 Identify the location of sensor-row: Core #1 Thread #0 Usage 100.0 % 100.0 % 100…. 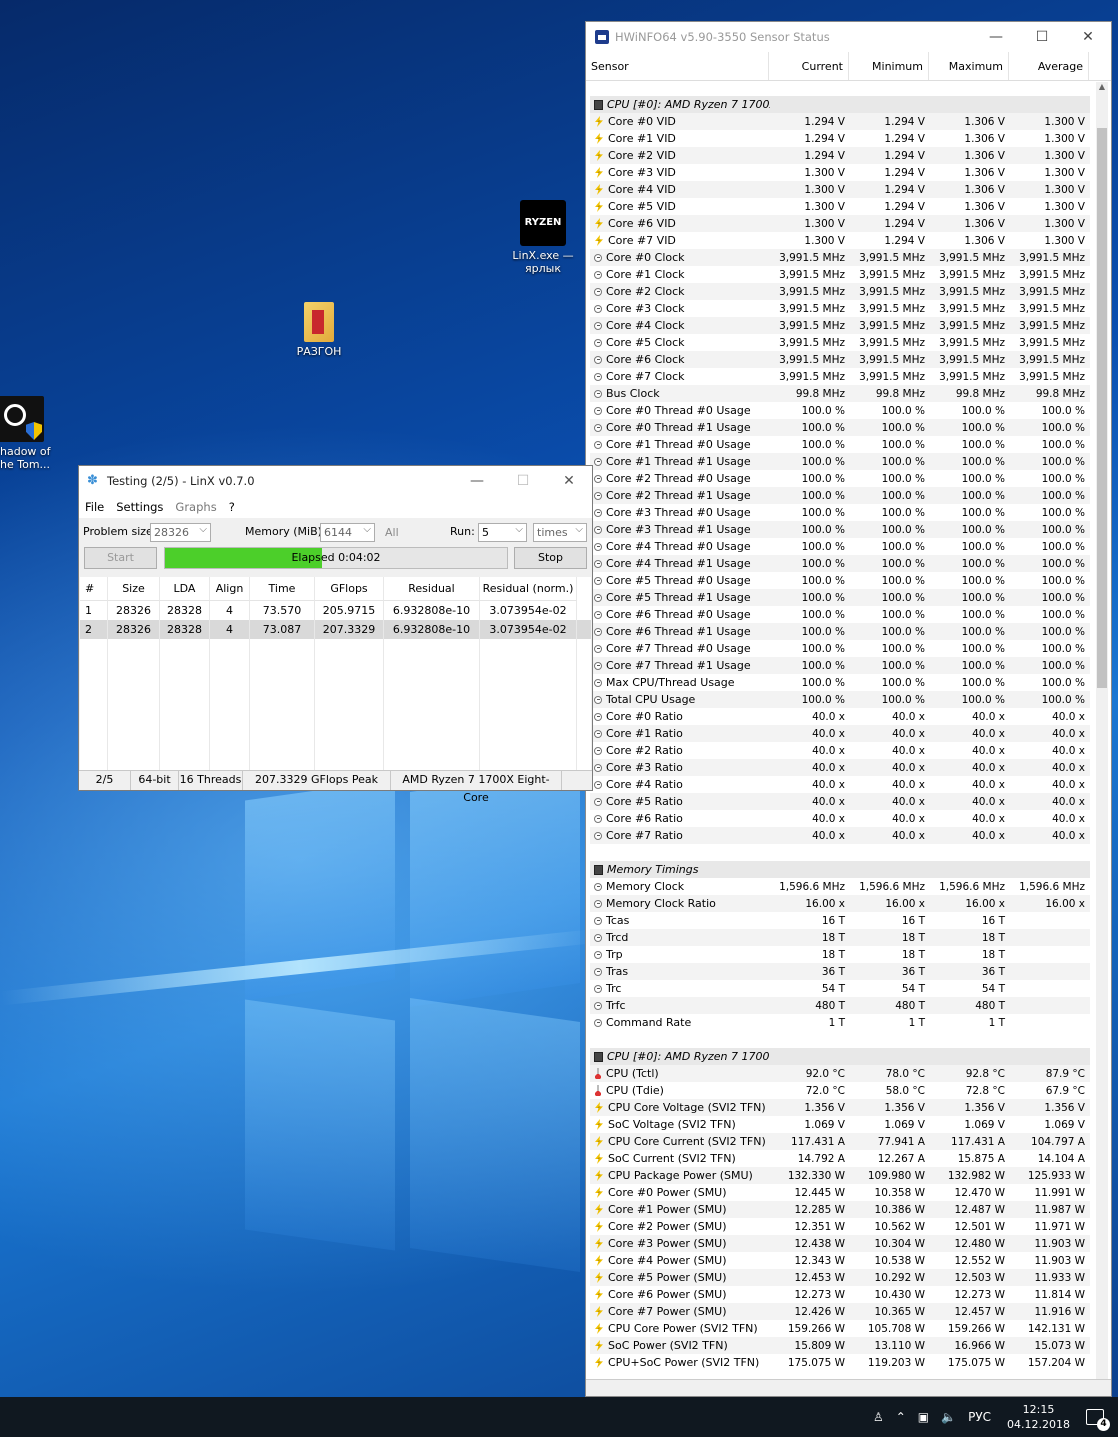
(840, 444).